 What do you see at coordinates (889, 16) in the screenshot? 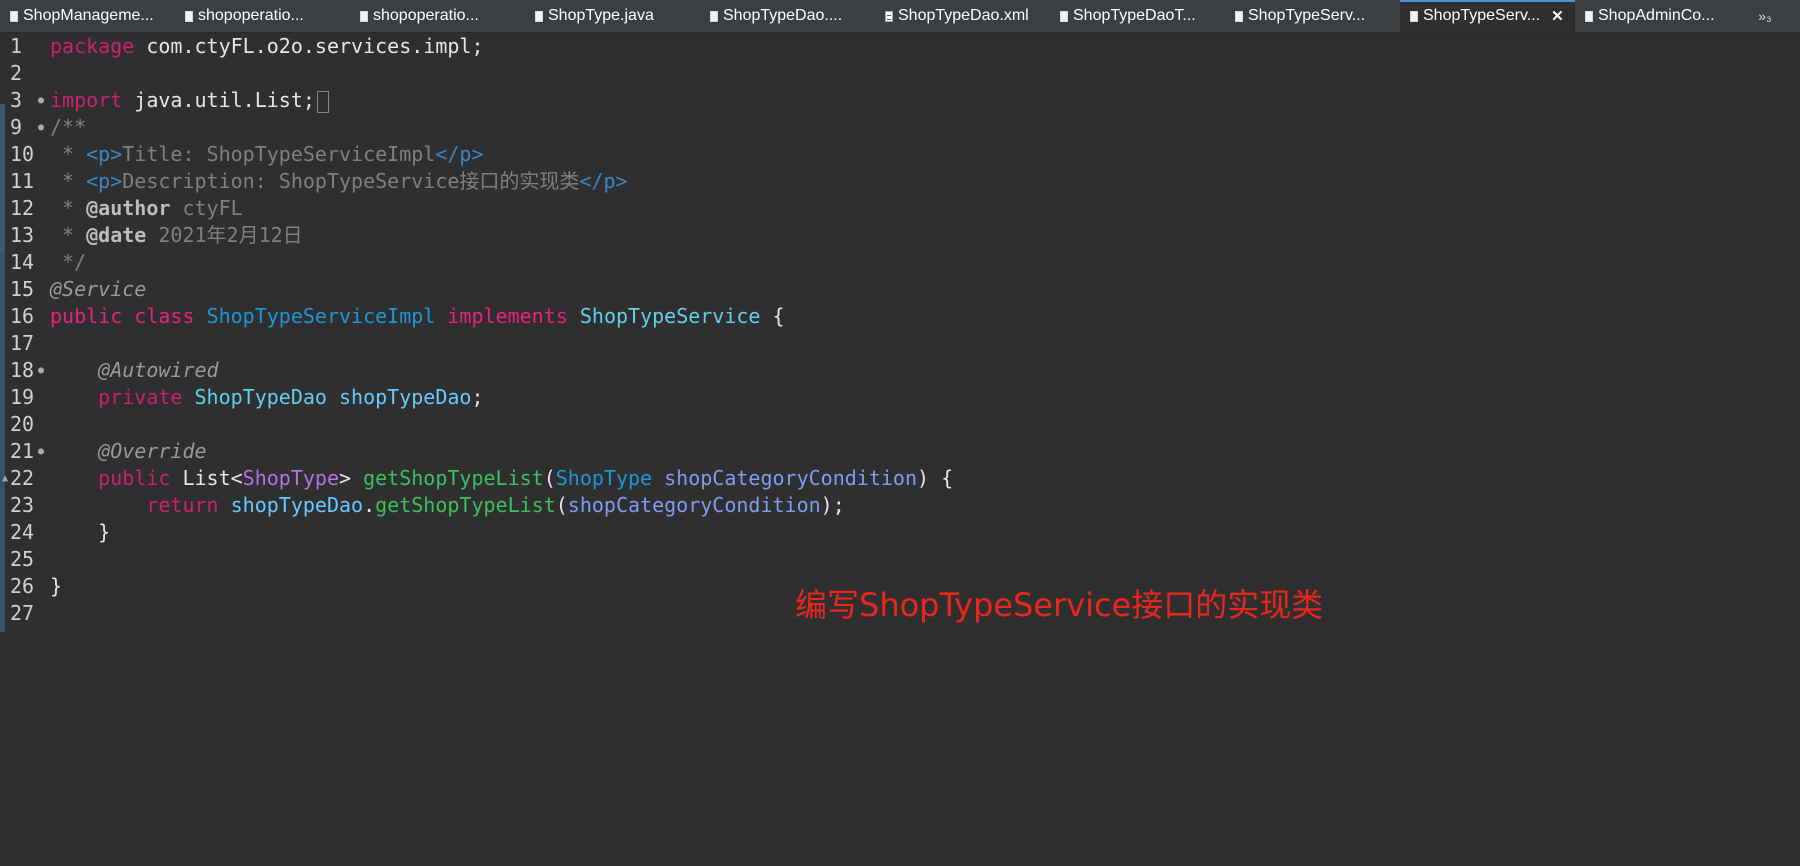
I see `xml-file-icon` at bounding box center [889, 16].